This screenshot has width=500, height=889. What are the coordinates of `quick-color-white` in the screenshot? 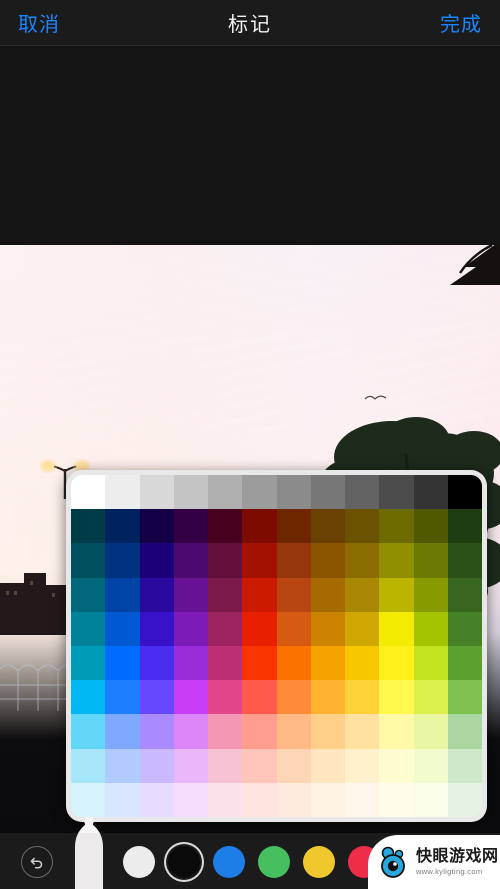 It's located at (139, 862).